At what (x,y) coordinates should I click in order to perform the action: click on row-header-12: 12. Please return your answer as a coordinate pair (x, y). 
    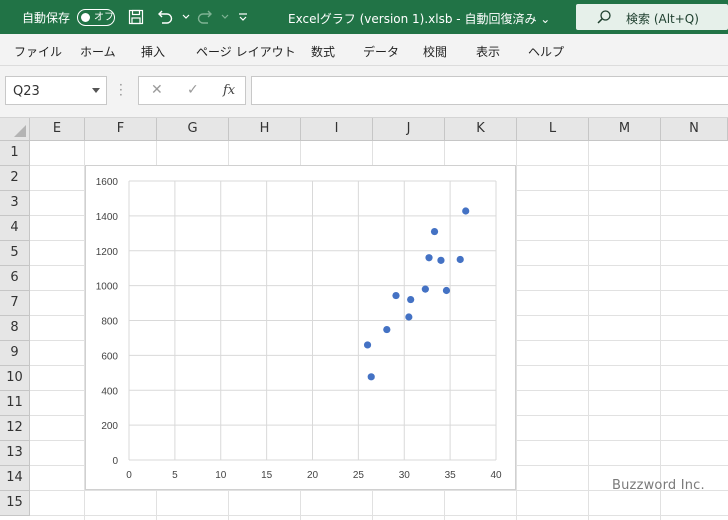
    Looking at the image, I should click on (15, 428).